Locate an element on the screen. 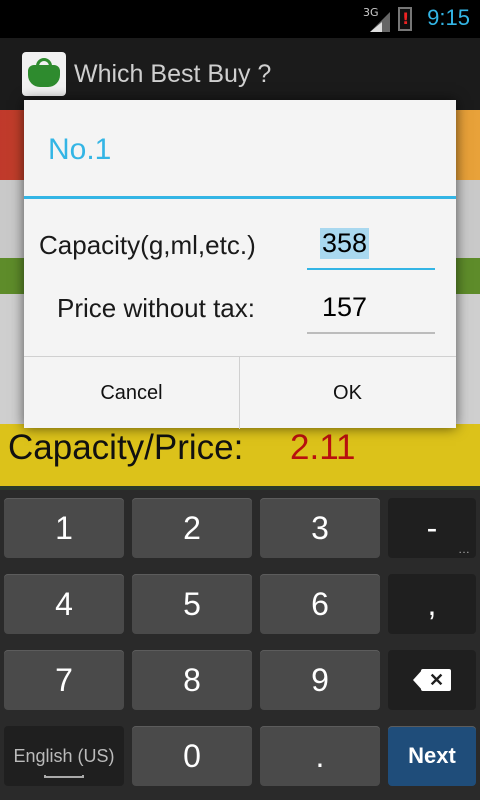  key-2: 2 is located at coordinates (192, 528).